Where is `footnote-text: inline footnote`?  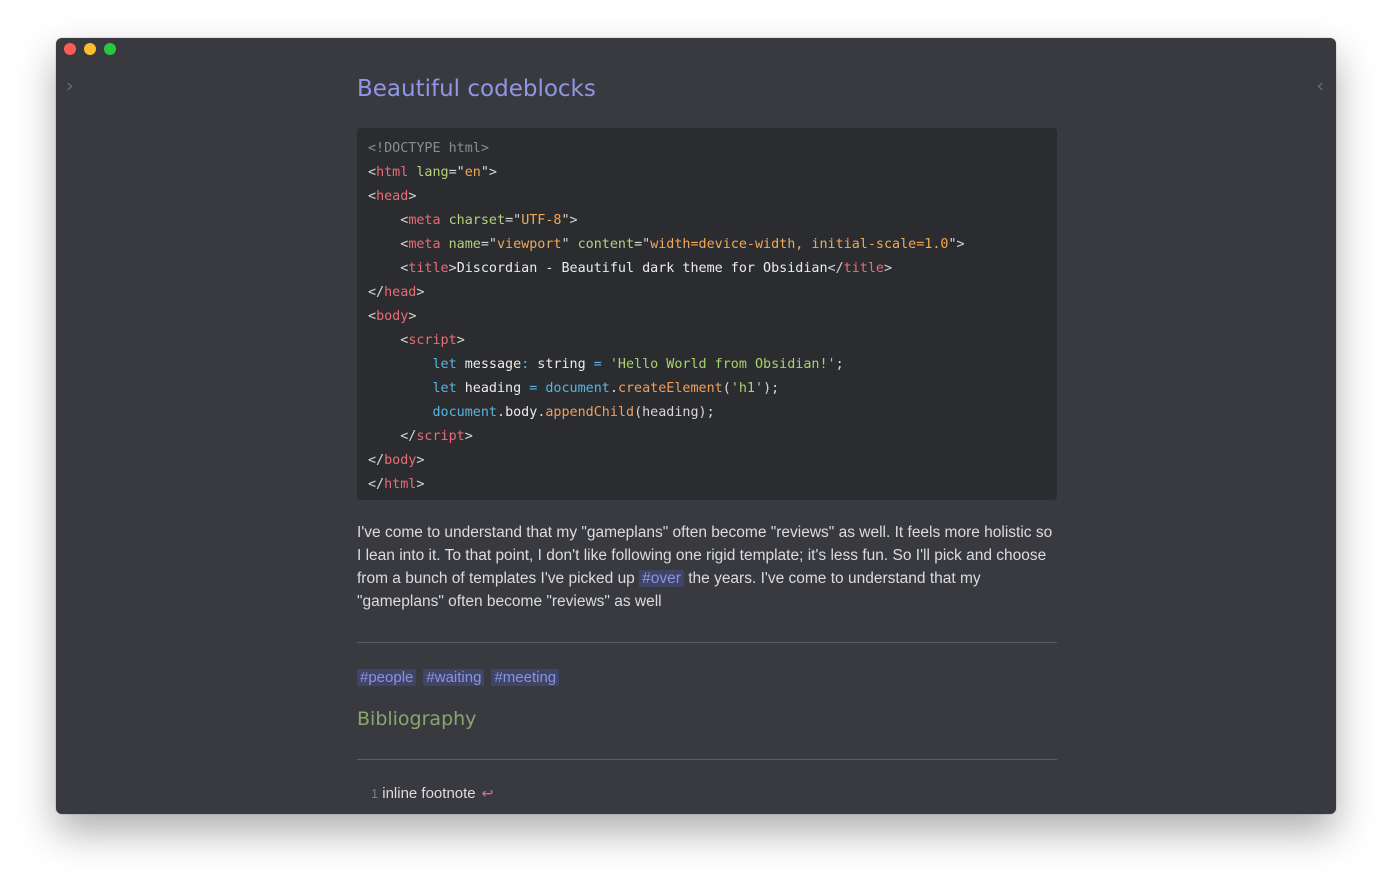
footnote-text: inline footnote is located at coordinates (429, 793).